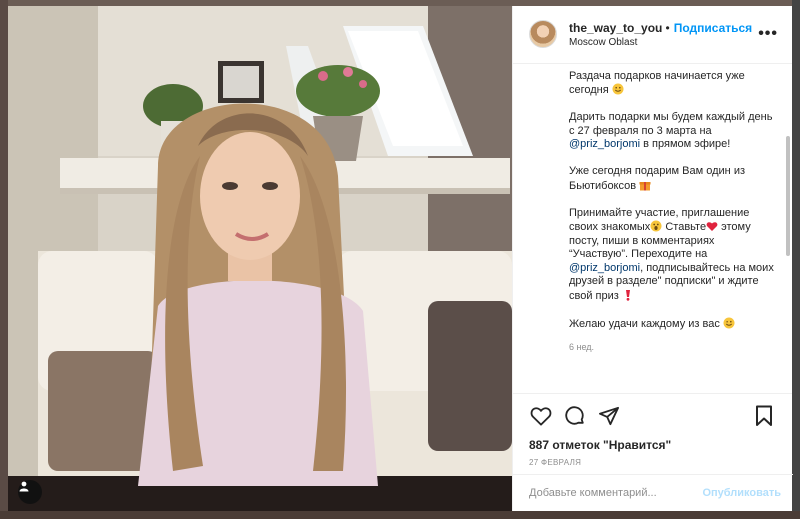  What do you see at coordinates (4, 259) in the screenshot?
I see `backdrop-left` at bounding box center [4, 259].